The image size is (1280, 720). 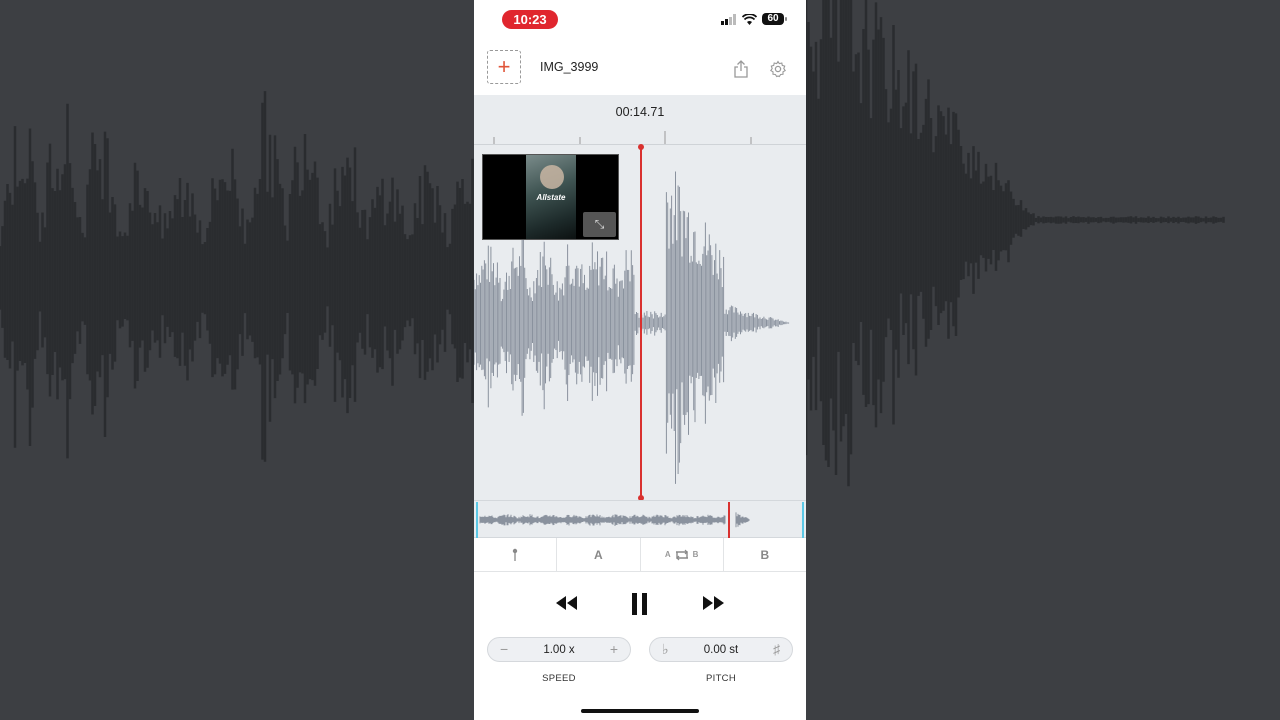 What do you see at coordinates (765, 554) in the screenshot?
I see `set-b-button: B` at bounding box center [765, 554].